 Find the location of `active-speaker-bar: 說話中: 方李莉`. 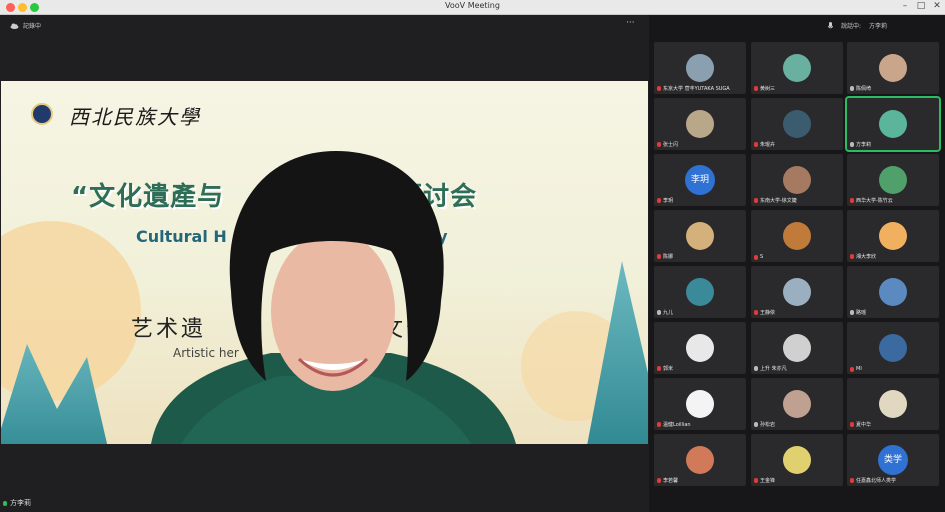

active-speaker-bar: 說話中: 方李莉 is located at coordinates (857, 25).